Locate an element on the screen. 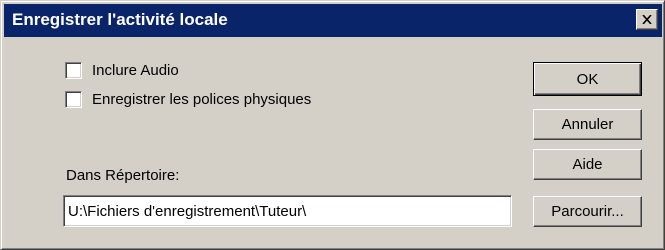 The height and width of the screenshot is (250, 665). close-icon is located at coordinates (647, 19).